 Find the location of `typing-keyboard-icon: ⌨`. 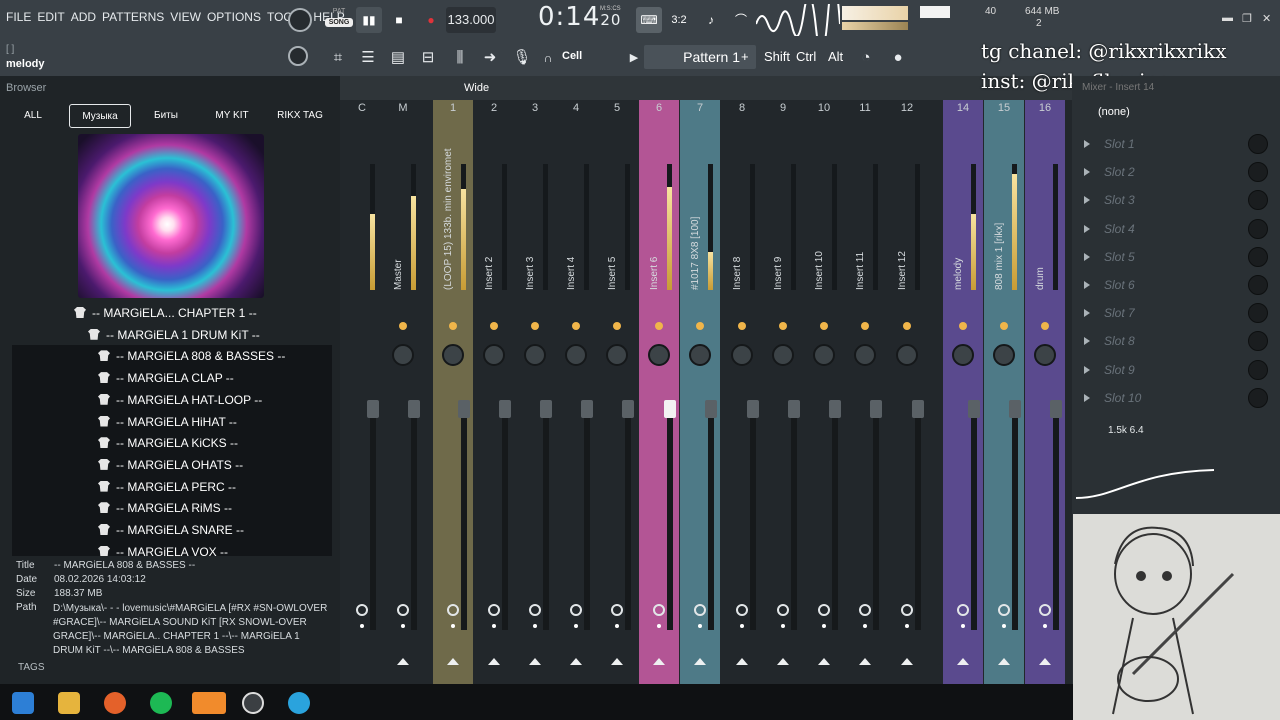

typing-keyboard-icon: ⌨ is located at coordinates (649, 20).